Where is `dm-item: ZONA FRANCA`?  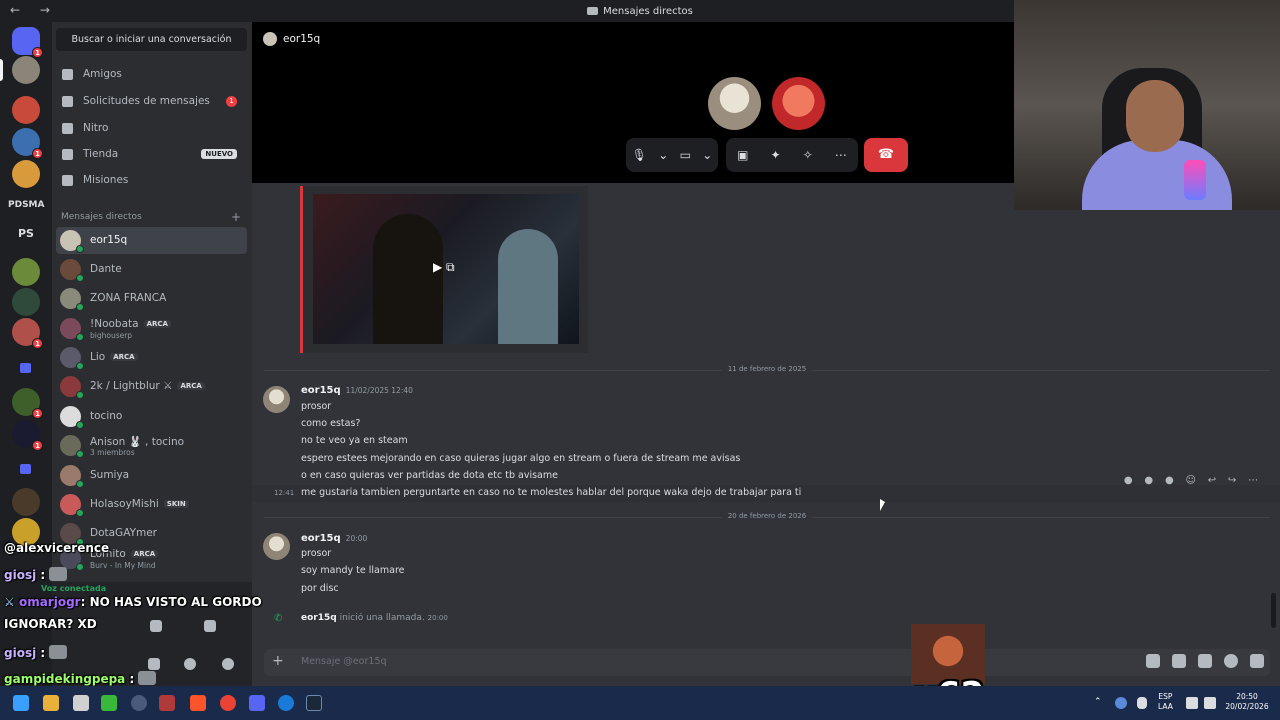 dm-item: ZONA FRANCA is located at coordinates (151, 298).